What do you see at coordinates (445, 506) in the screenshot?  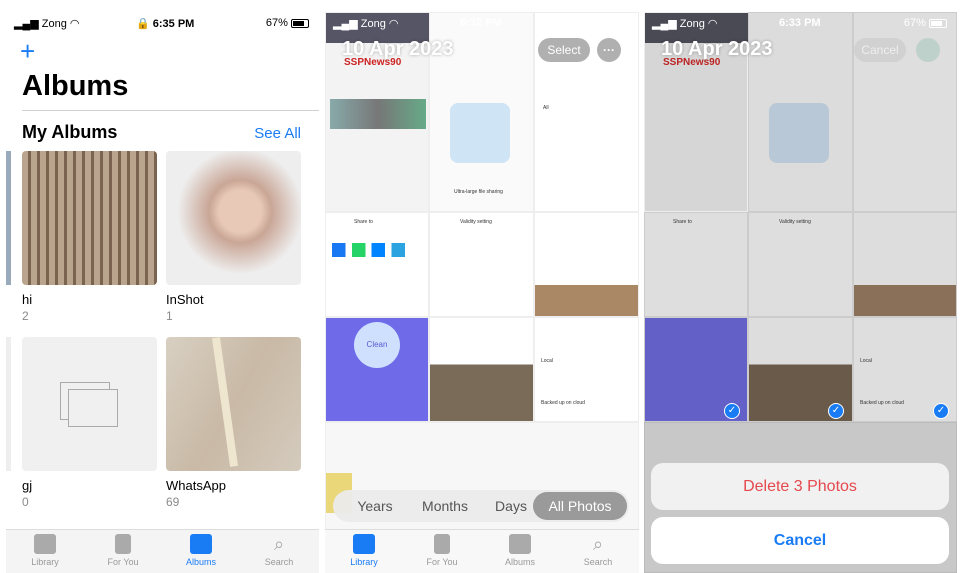 I see `segment-months: Months` at bounding box center [445, 506].